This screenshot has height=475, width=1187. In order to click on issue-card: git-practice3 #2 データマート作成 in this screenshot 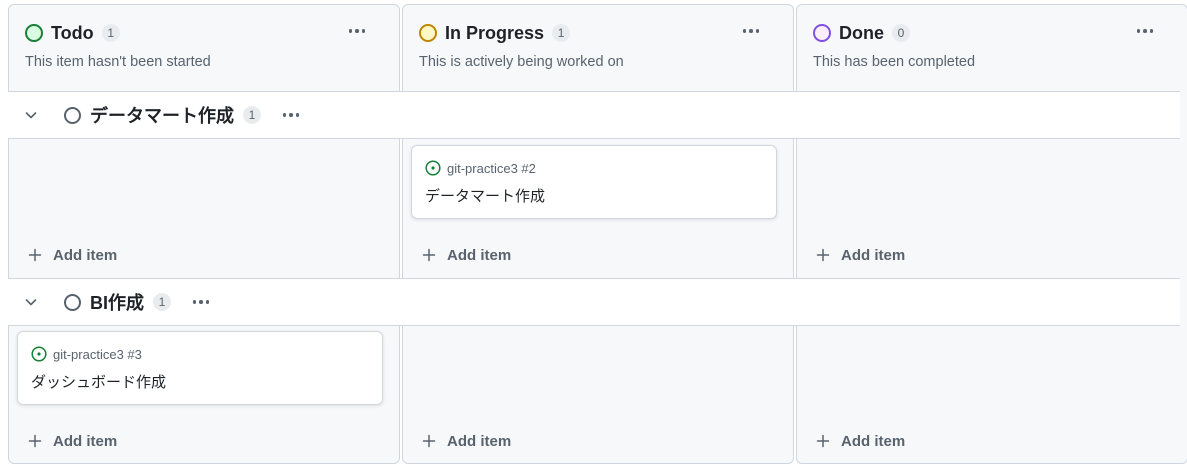, I will do `click(594, 182)`.